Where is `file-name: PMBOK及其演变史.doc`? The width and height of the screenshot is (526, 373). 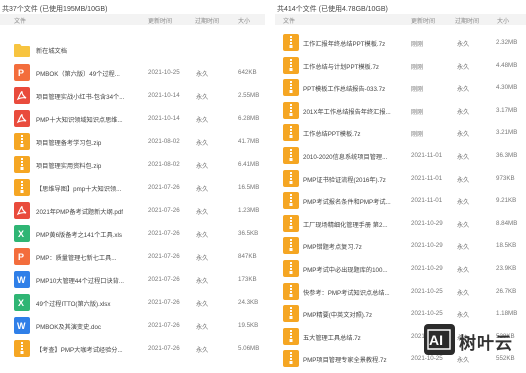
file-name: PMBOK及其演变史.doc is located at coordinates (91, 326).